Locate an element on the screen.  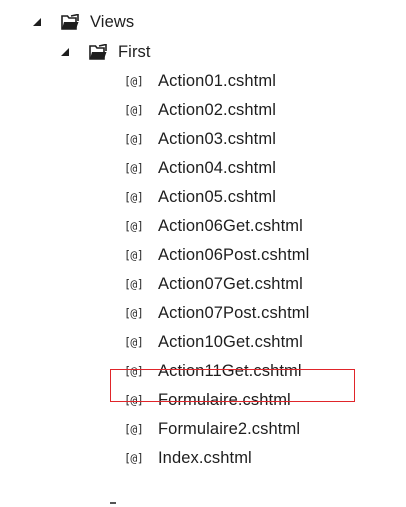
file-label: Action07Get.cshtml is located at coordinates (230, 283).